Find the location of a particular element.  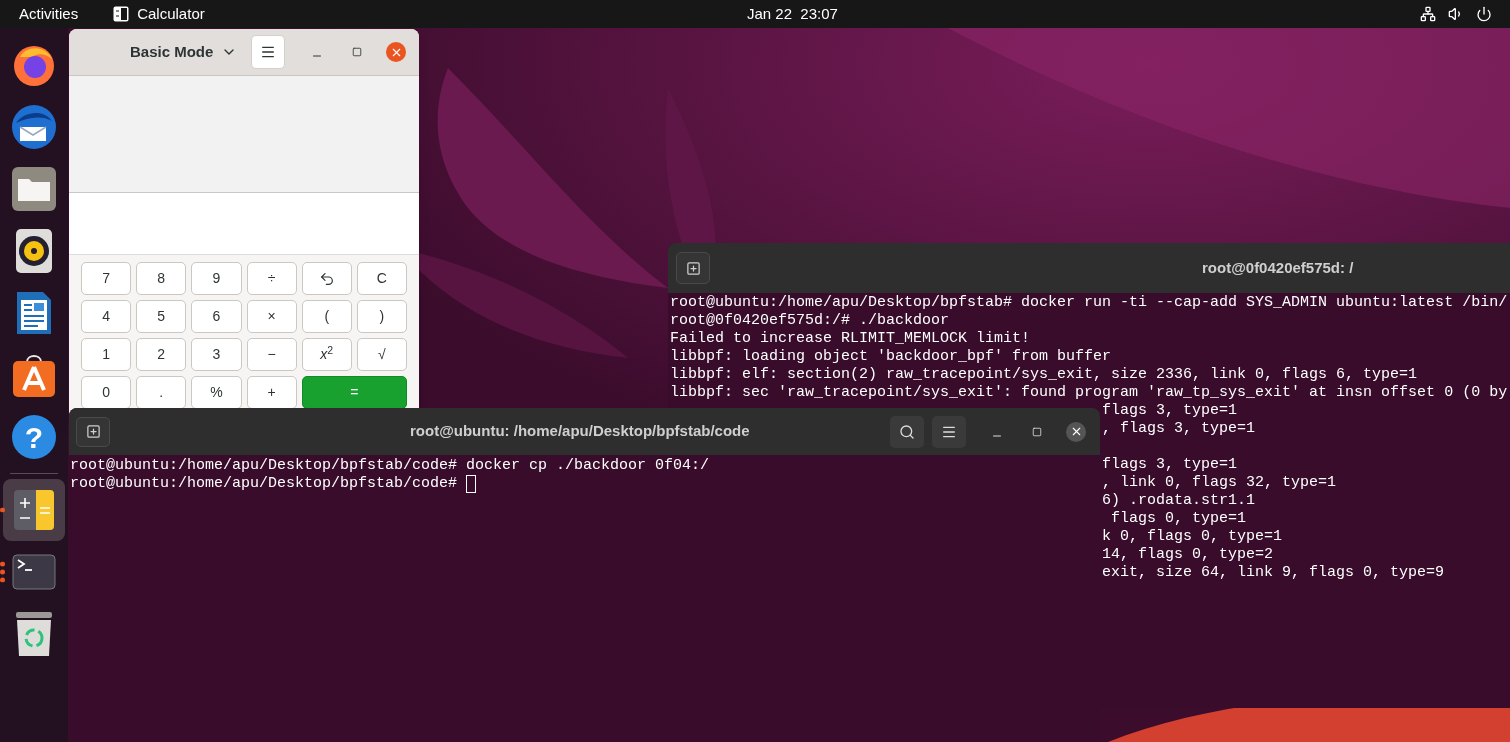

terminal-line: Failed to increase RLIMIT_MEMLOCK limit! is located at coordinates (851, 339).